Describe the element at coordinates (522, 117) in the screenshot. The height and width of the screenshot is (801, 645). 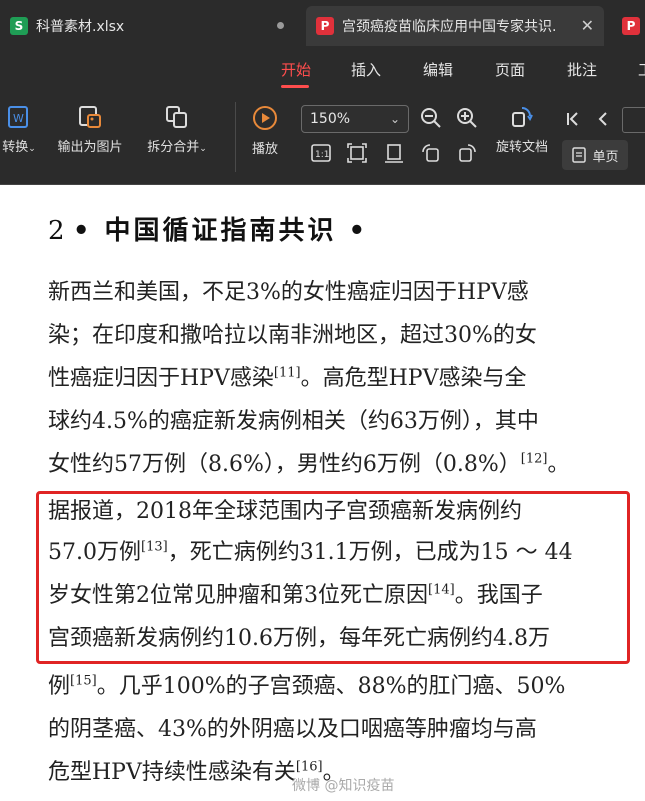
I see `rotate-icon` at that location.